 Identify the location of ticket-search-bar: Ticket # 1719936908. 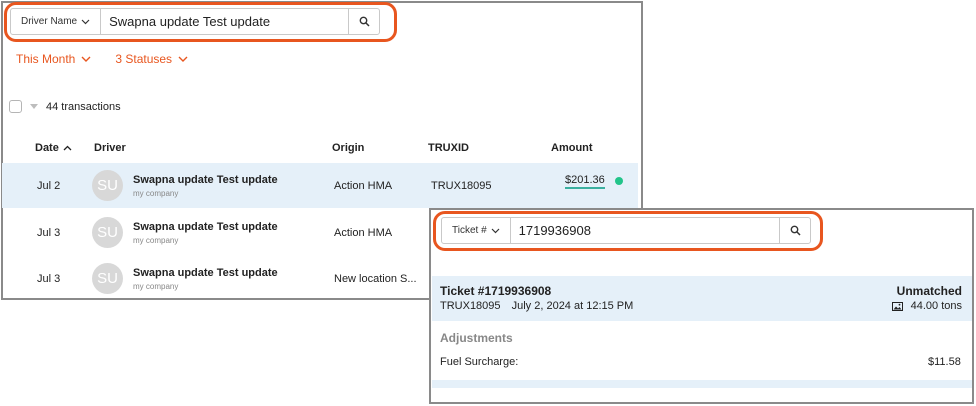
(626, 230).